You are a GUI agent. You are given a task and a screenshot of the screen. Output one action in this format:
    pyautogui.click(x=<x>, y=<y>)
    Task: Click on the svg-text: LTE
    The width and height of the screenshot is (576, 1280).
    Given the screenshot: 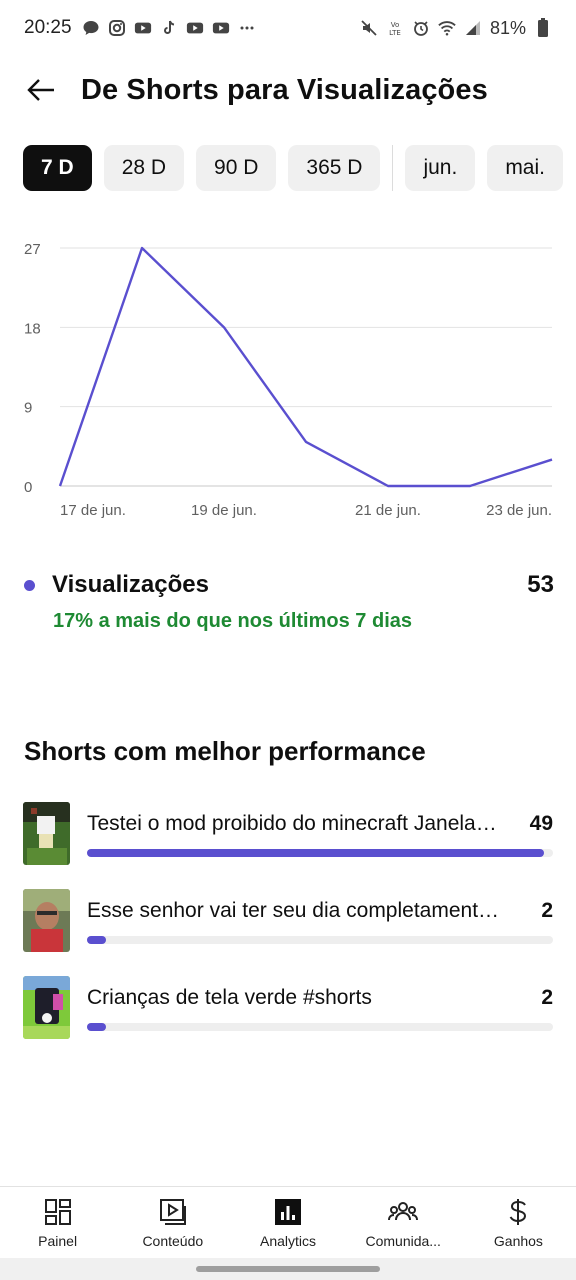 What is the action you would take?
    pyautogui.click(x=395, y=33)
    